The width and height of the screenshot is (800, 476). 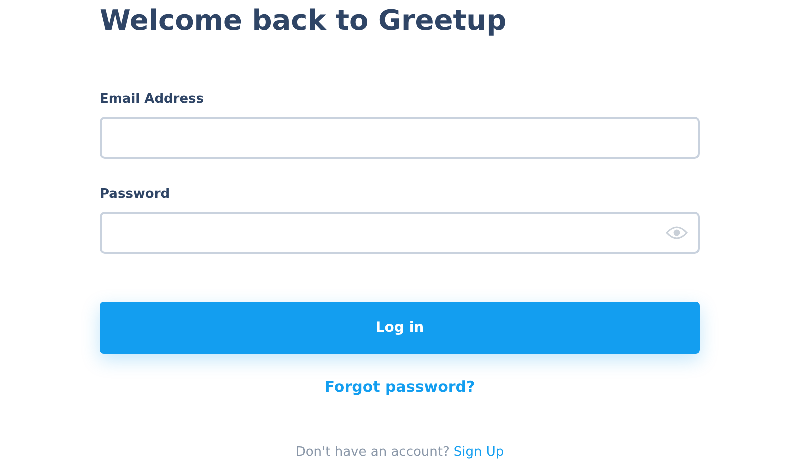 What do you see at coordinates (373, 452) in the screenshot?
I see `signup-prompt: Don't have an account?` at bounding box center [373, 452].